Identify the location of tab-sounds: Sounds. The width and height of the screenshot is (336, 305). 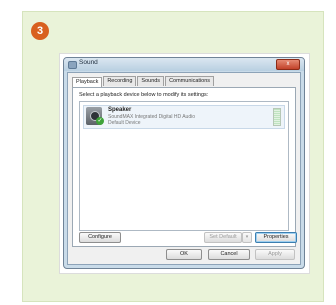
(151, 81).